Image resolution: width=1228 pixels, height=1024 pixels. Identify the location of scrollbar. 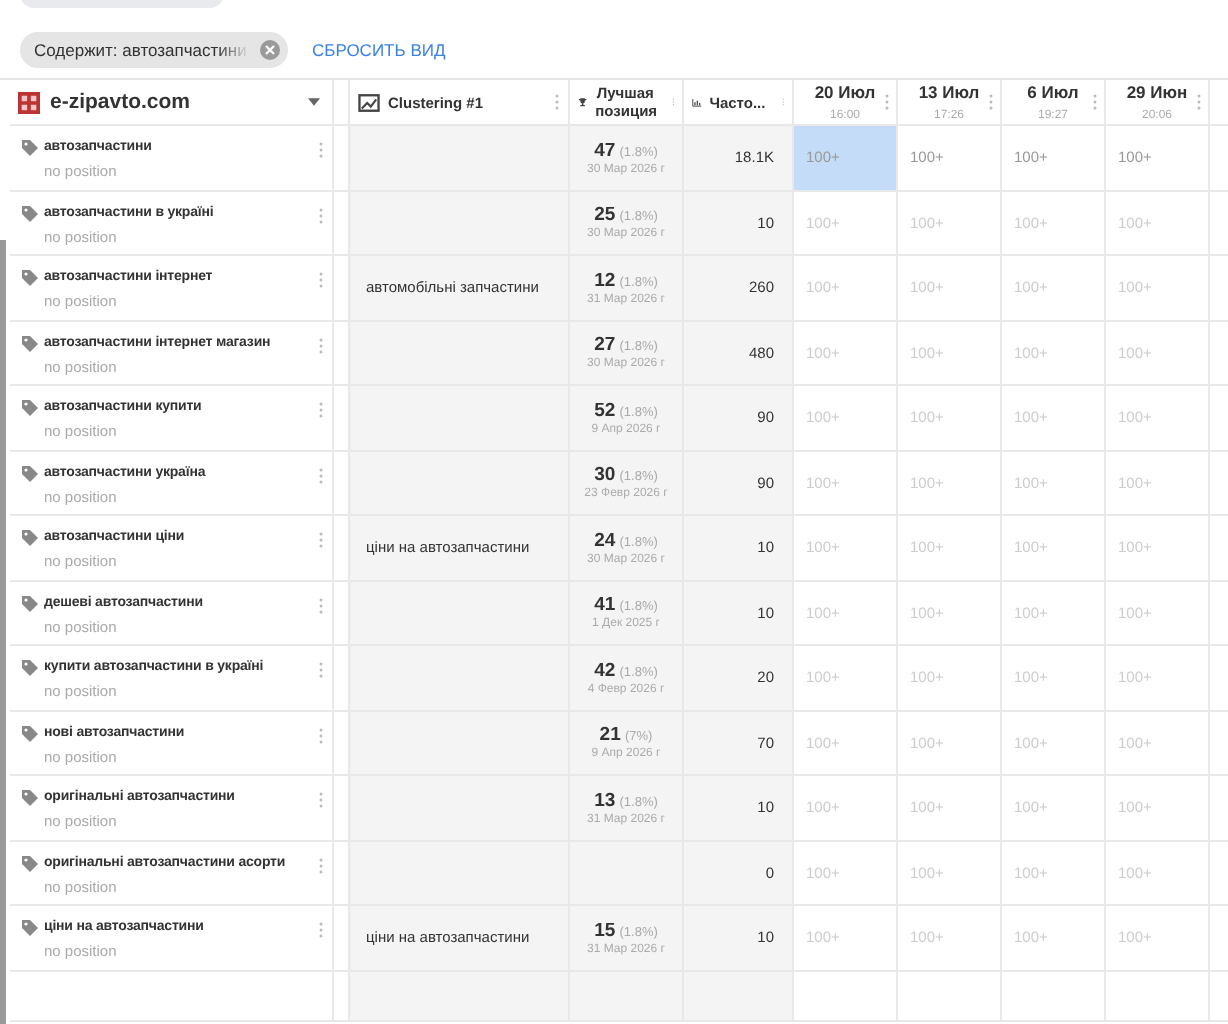
(3, 632).